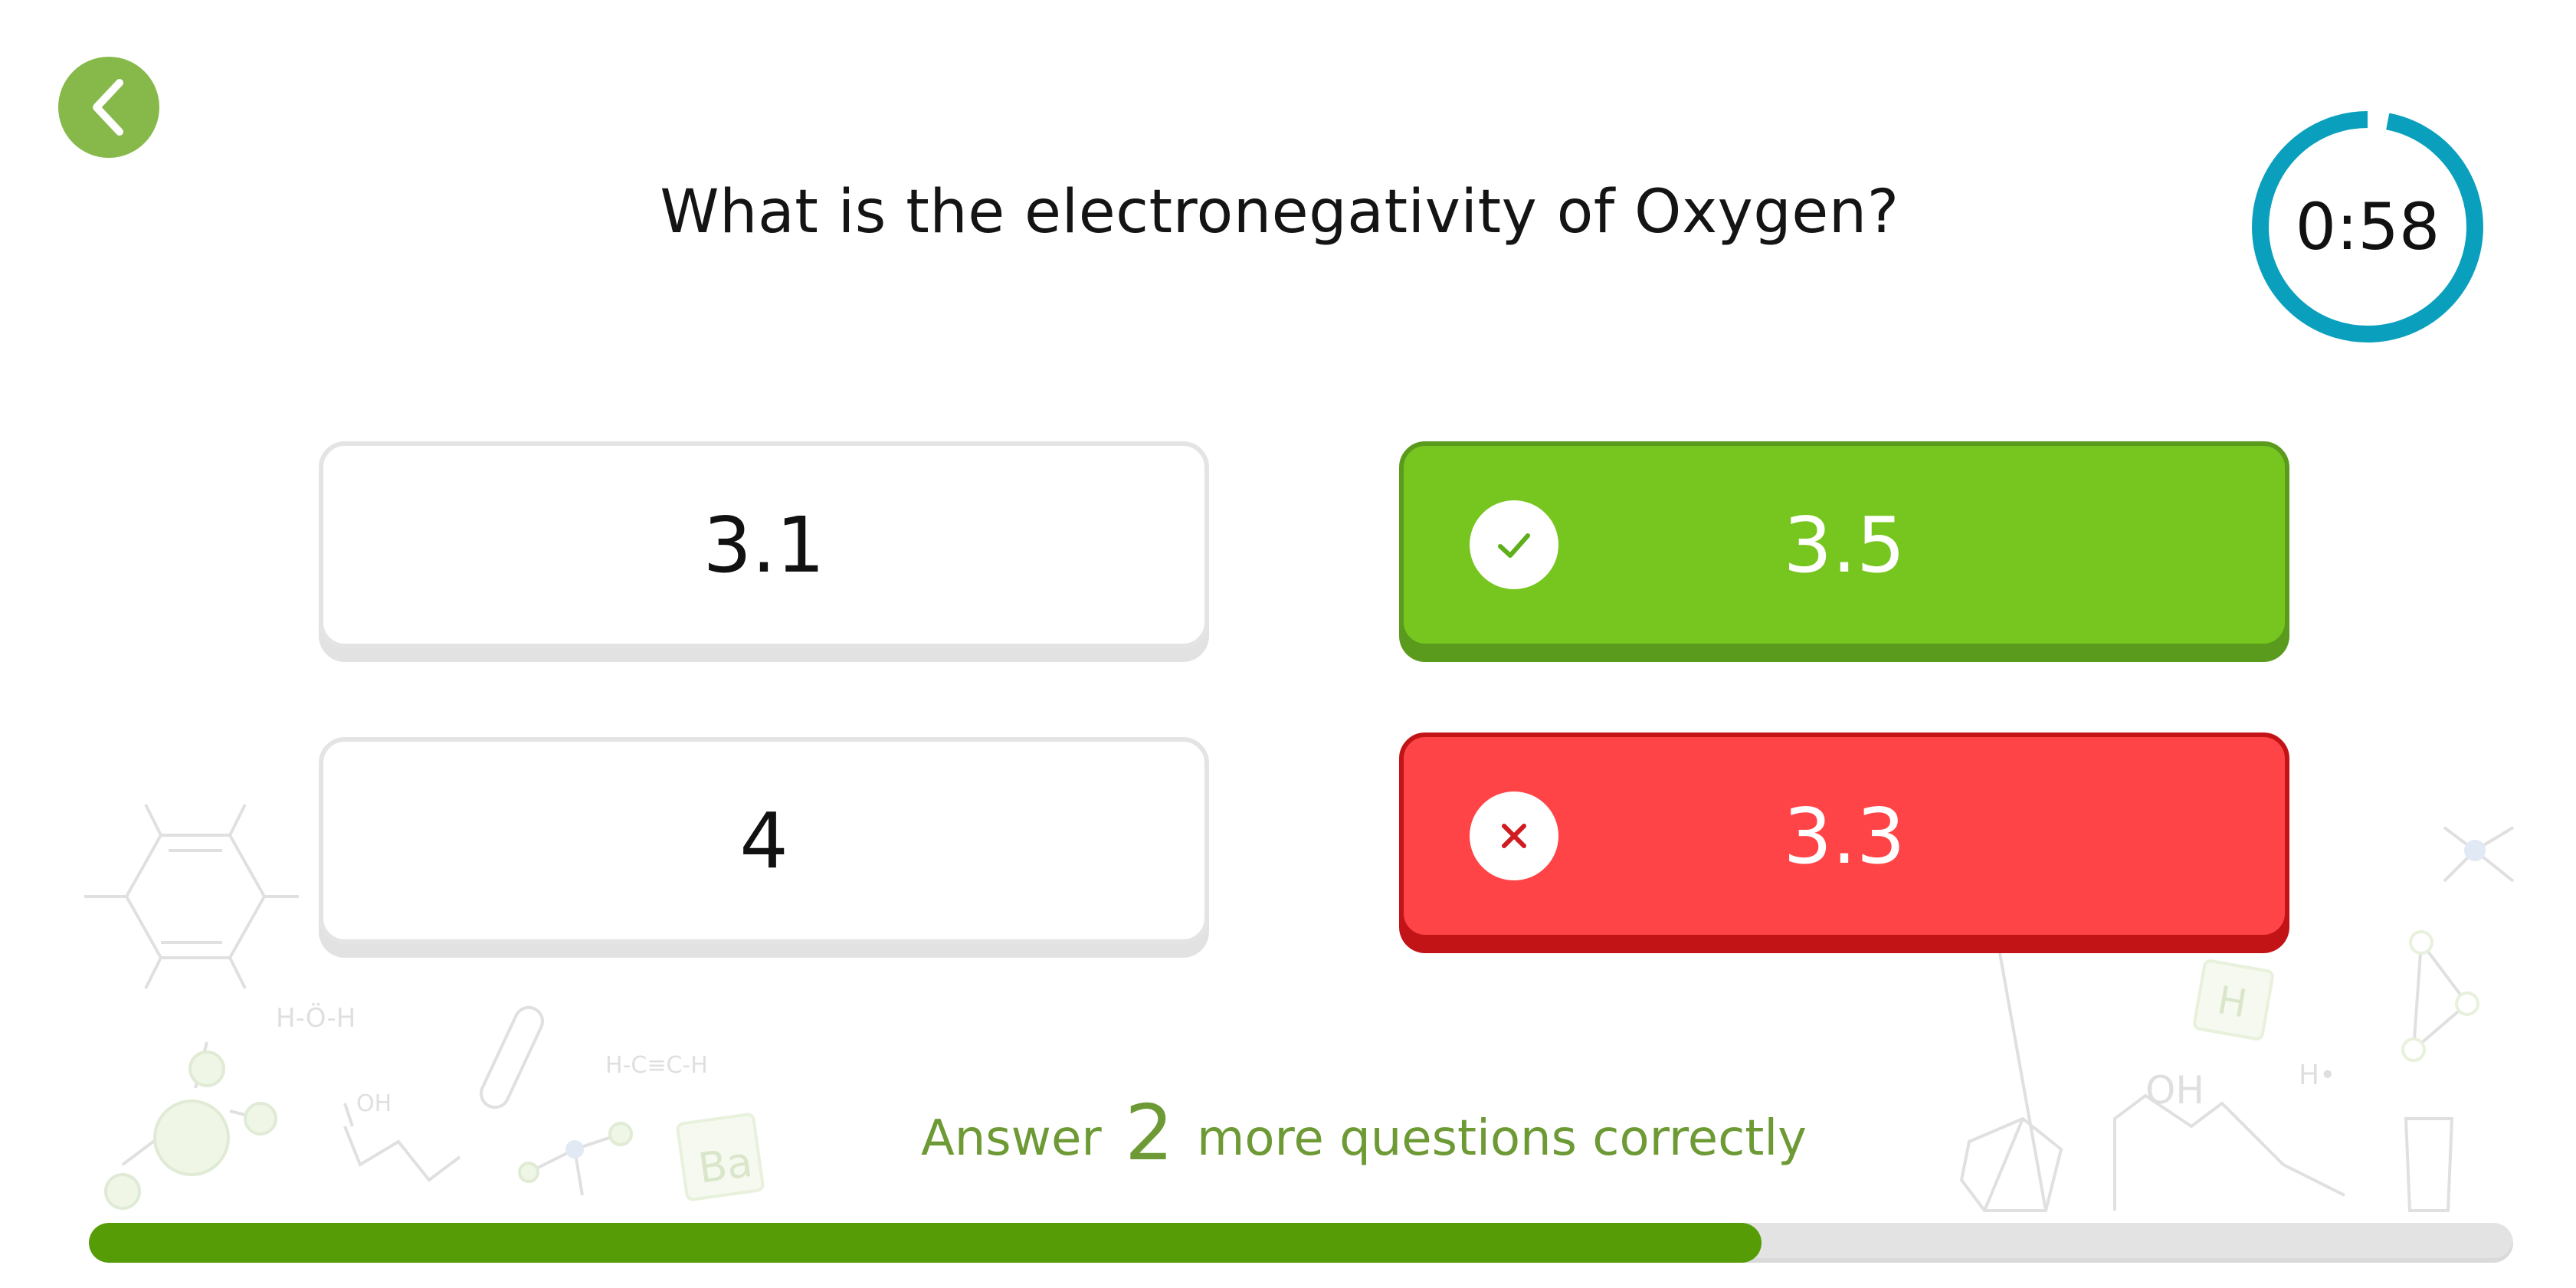  Describe the element at coordinates (1149, 1133) in the screenshot. I see `remaining-count: 2` at that location.